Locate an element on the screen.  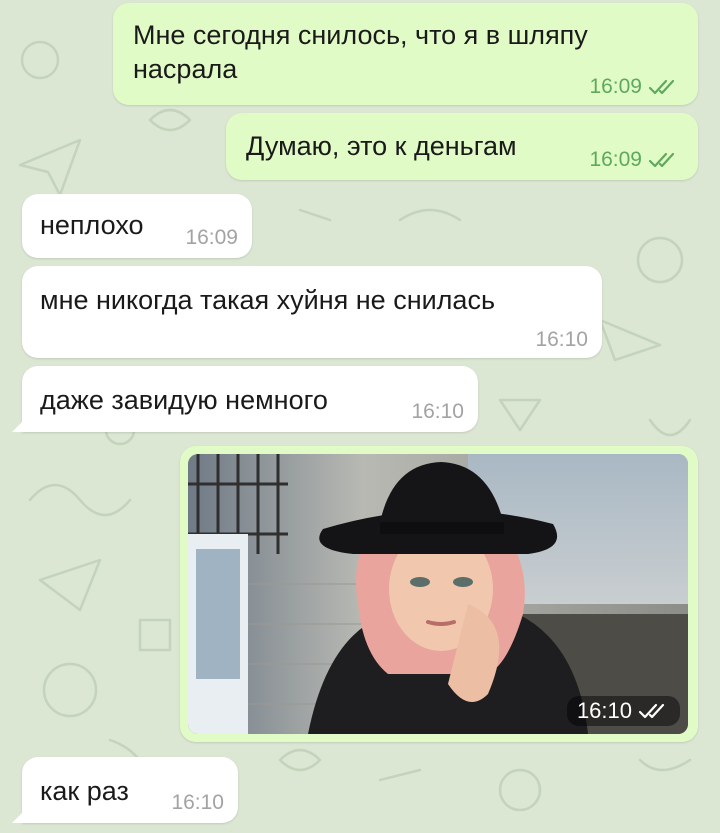
photo-meta: 16:10 is located at coordinates (623, 711).